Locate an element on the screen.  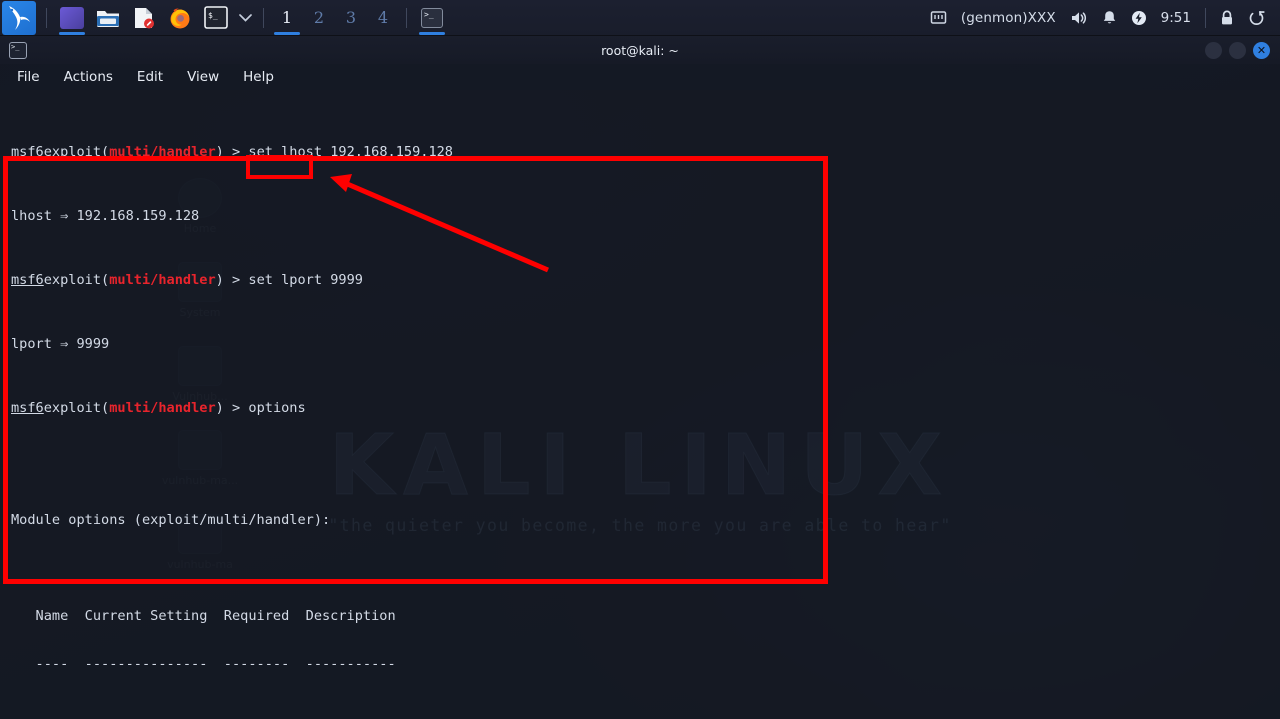
top-panel: $_ 1 2 3 4 >_ (genmon)XXX 9:51 is located at coordinates (640, 18).